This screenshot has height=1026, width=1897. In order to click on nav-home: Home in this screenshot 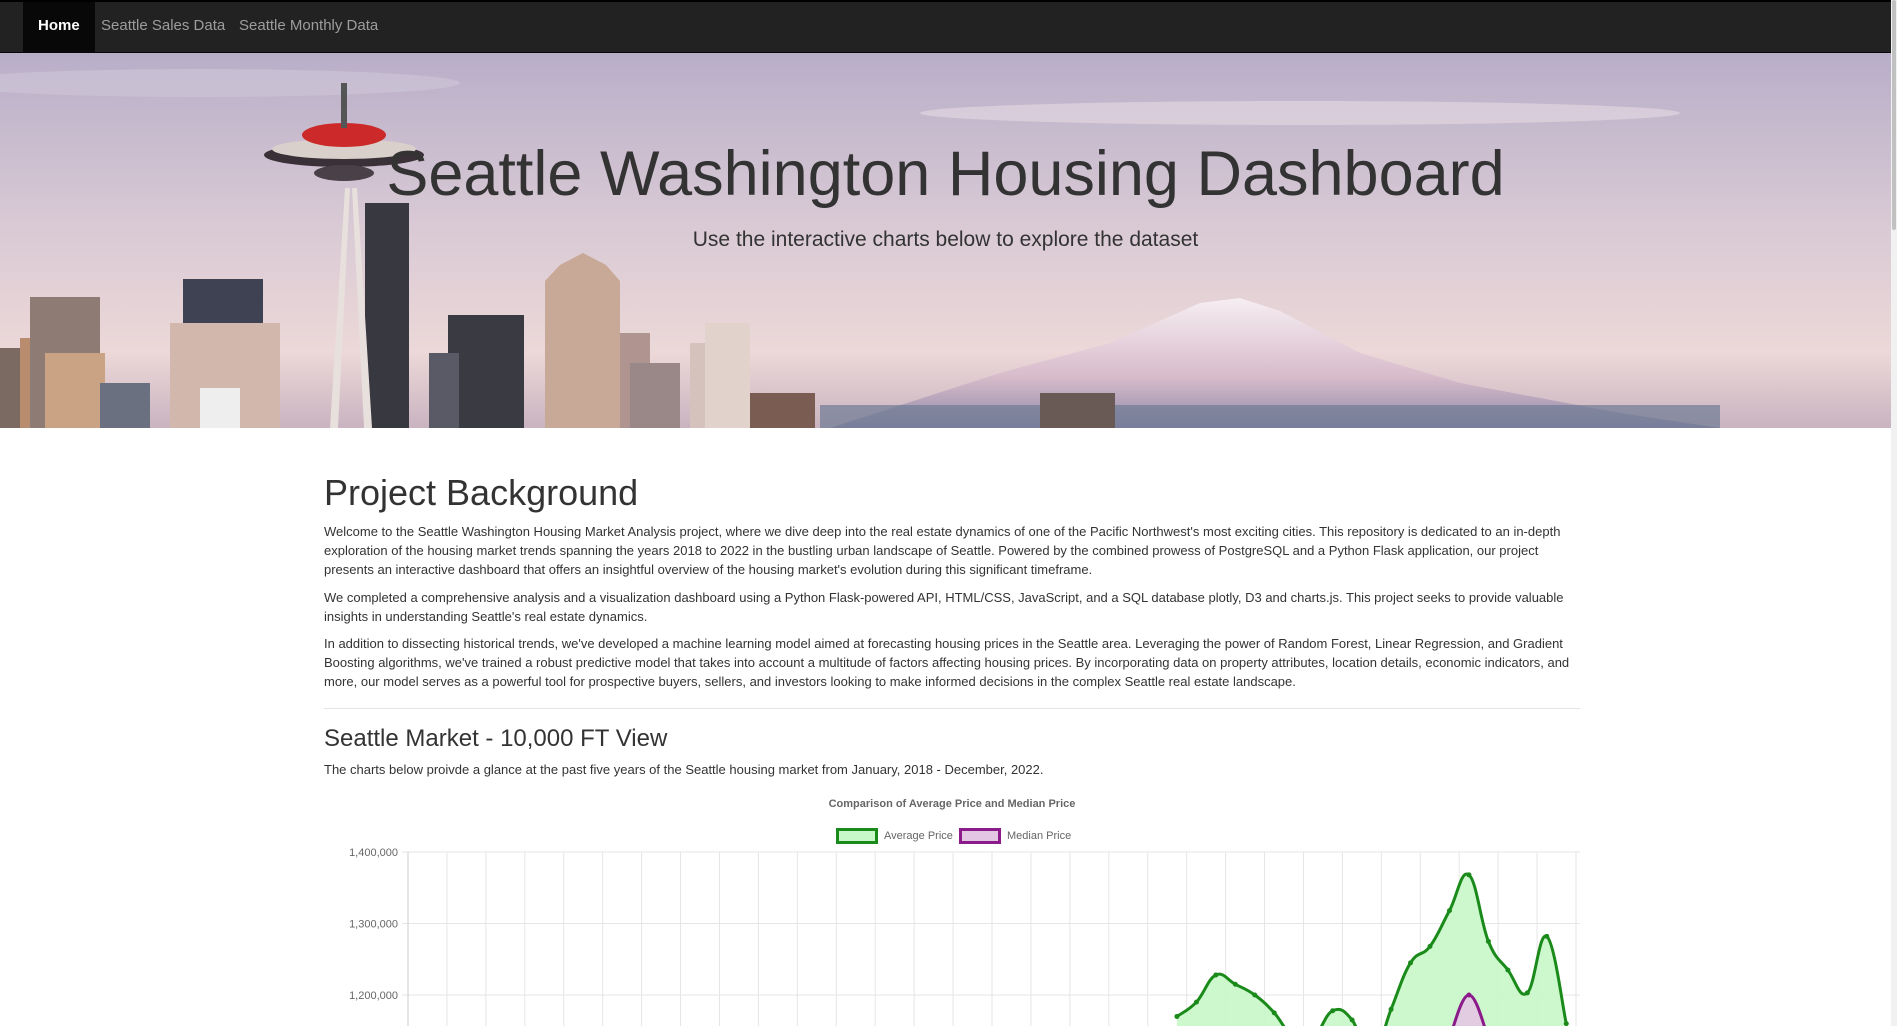, I will do `click(59, 27)`.